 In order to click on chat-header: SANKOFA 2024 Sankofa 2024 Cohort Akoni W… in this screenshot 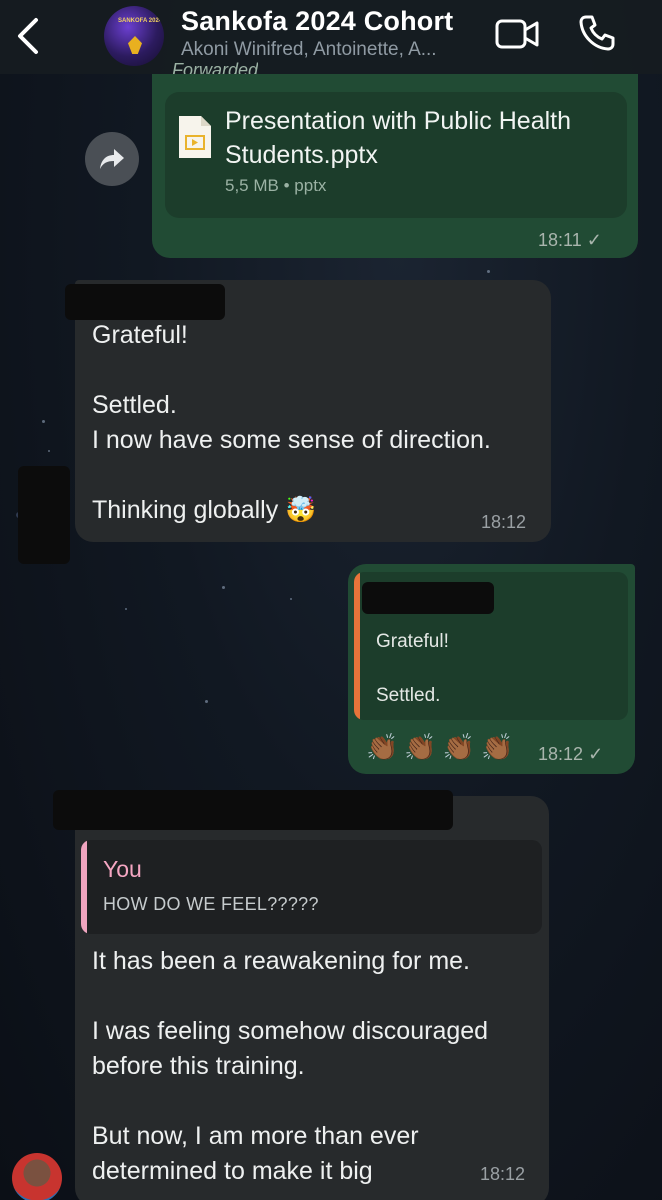, I will do `click(331, 37)`.